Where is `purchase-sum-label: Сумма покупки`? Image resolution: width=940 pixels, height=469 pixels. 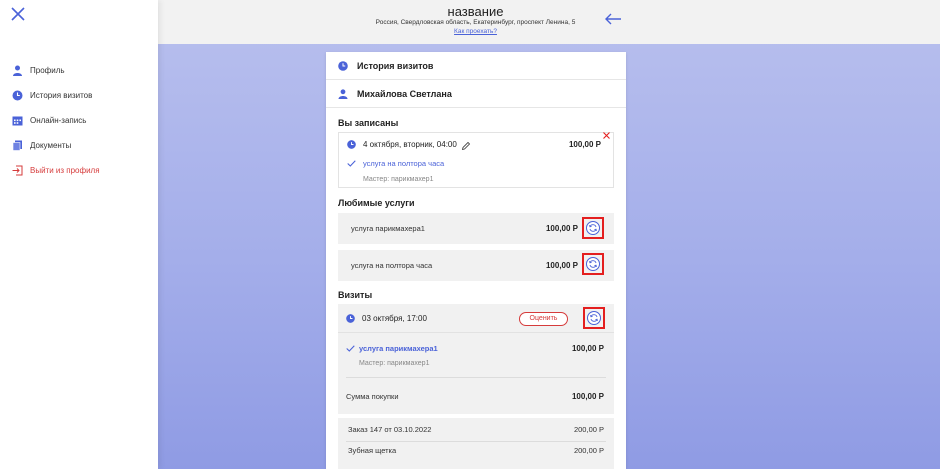 purchase-sum-label: Сумма покупки is located at coordinates (372, 396).